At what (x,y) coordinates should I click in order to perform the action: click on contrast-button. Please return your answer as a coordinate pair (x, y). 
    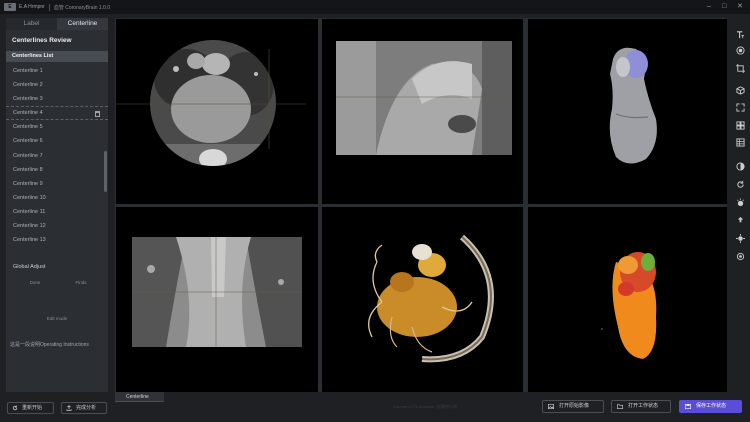
    Looking at the image, I should click on (741, 167).